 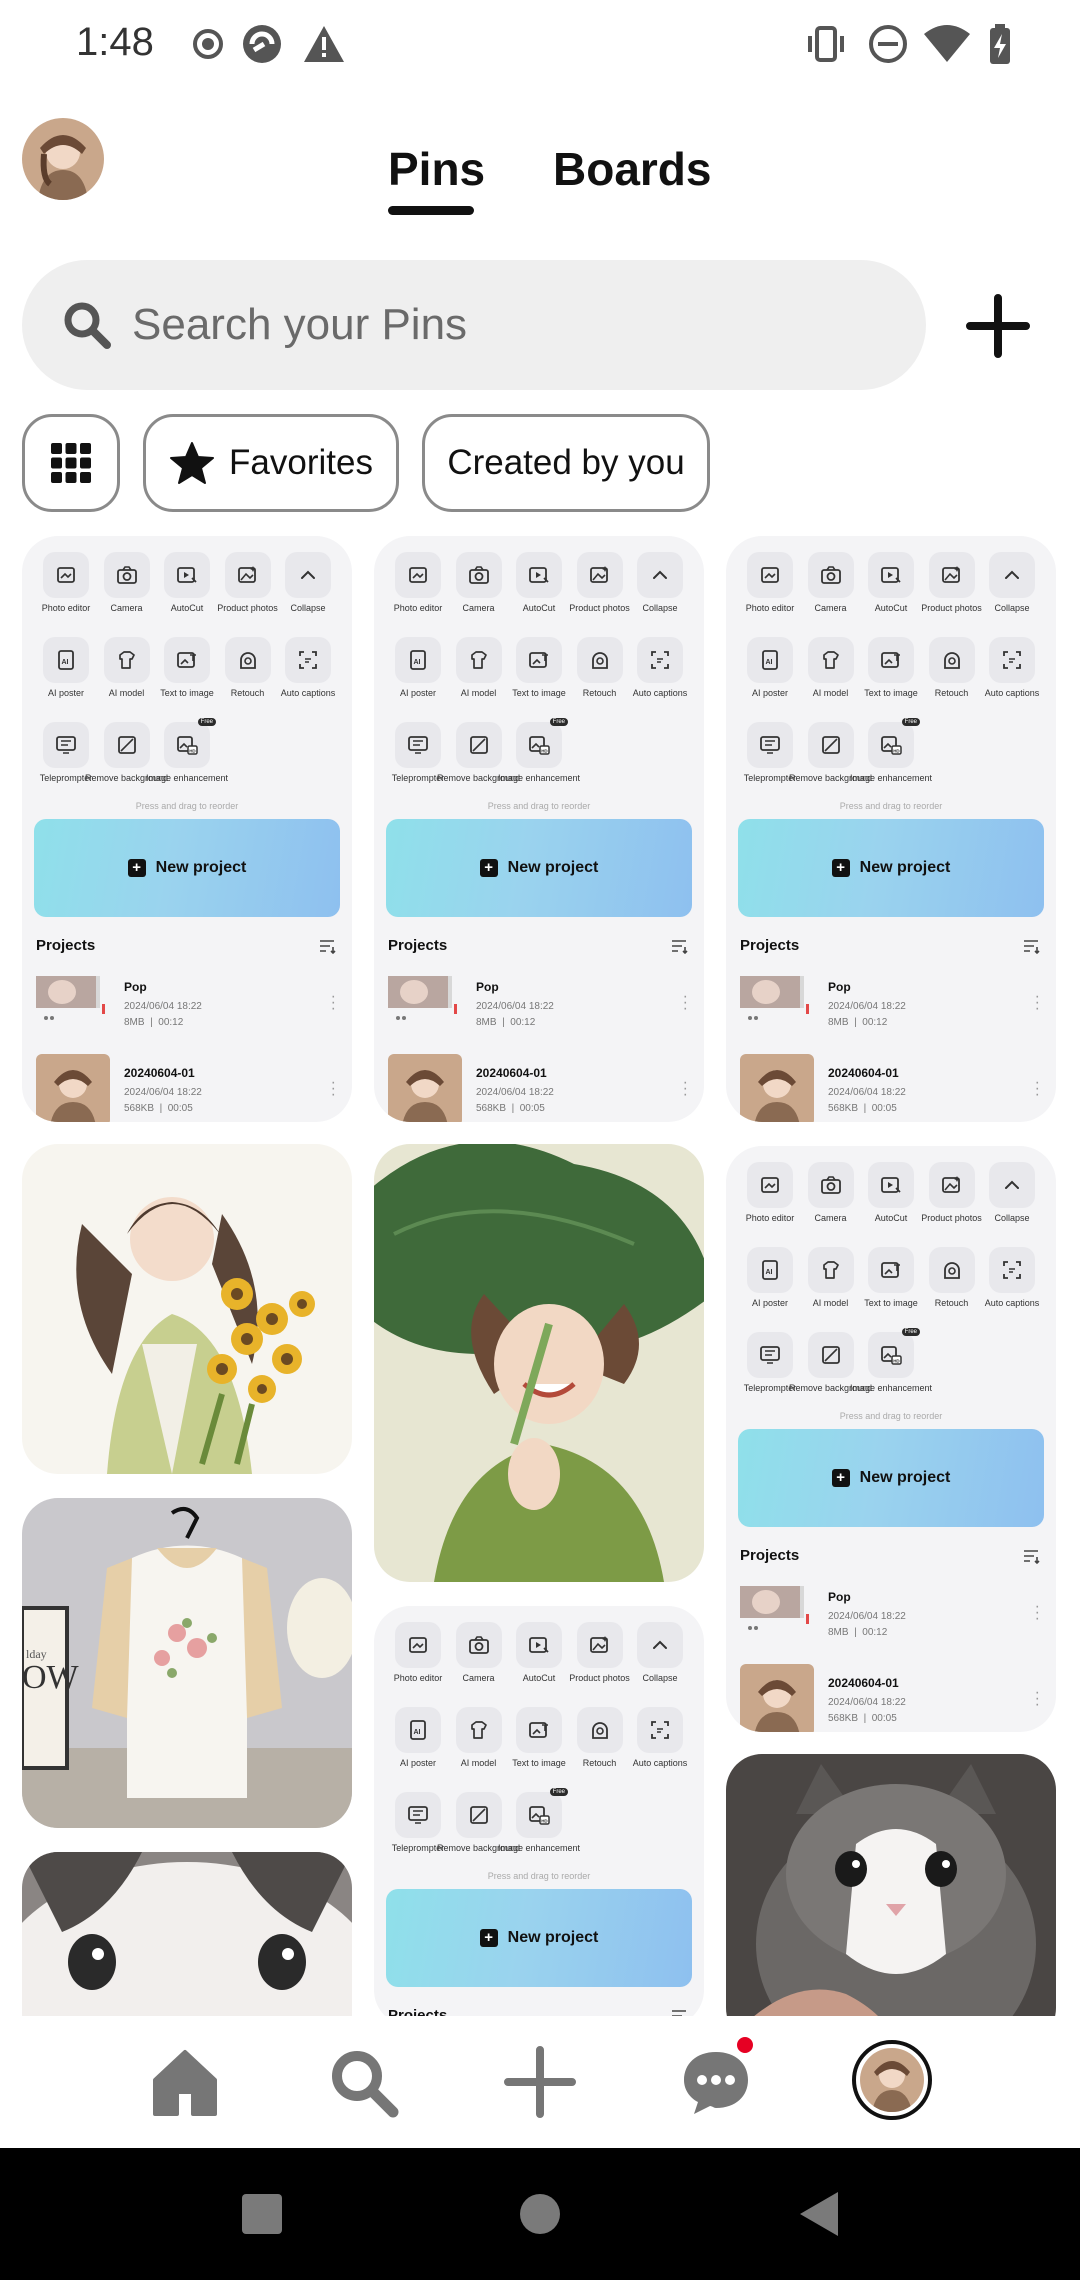 What do you see at coordinates (998, 326) in the screenshot?
I see `add-pin-button` at bounding box center [998, 326].